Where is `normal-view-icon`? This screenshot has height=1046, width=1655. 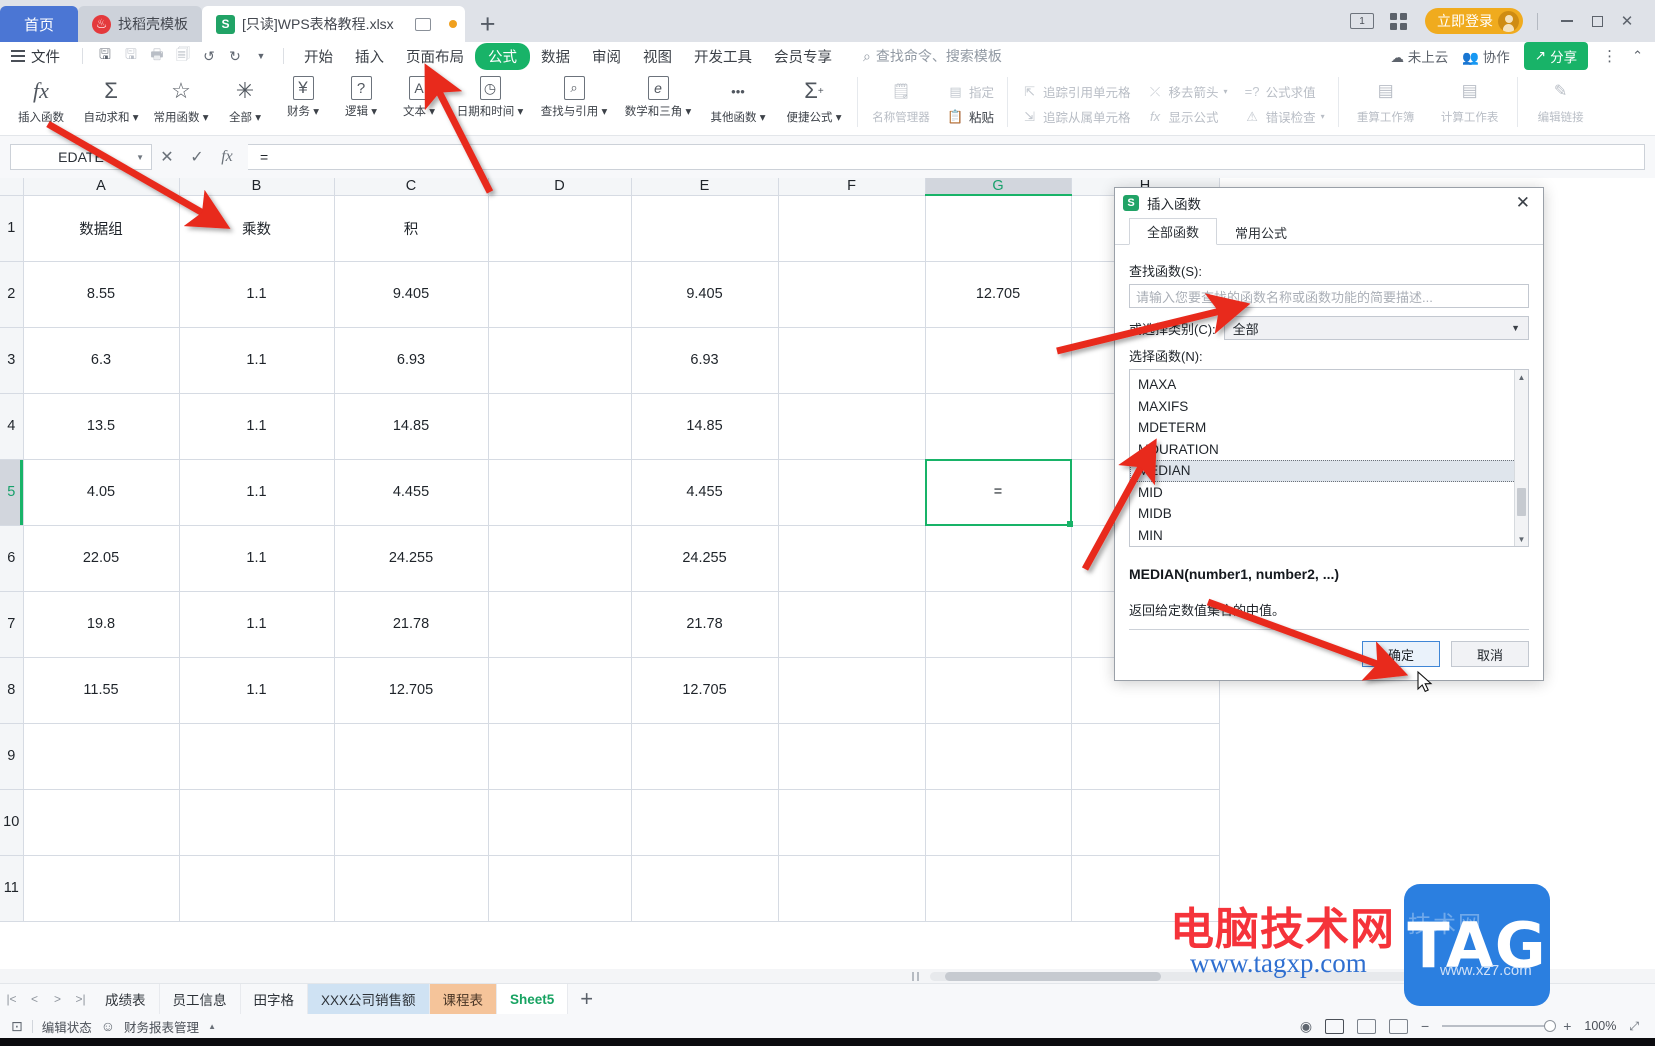
normal-view-icon is located at coordinates (1335, 1026).